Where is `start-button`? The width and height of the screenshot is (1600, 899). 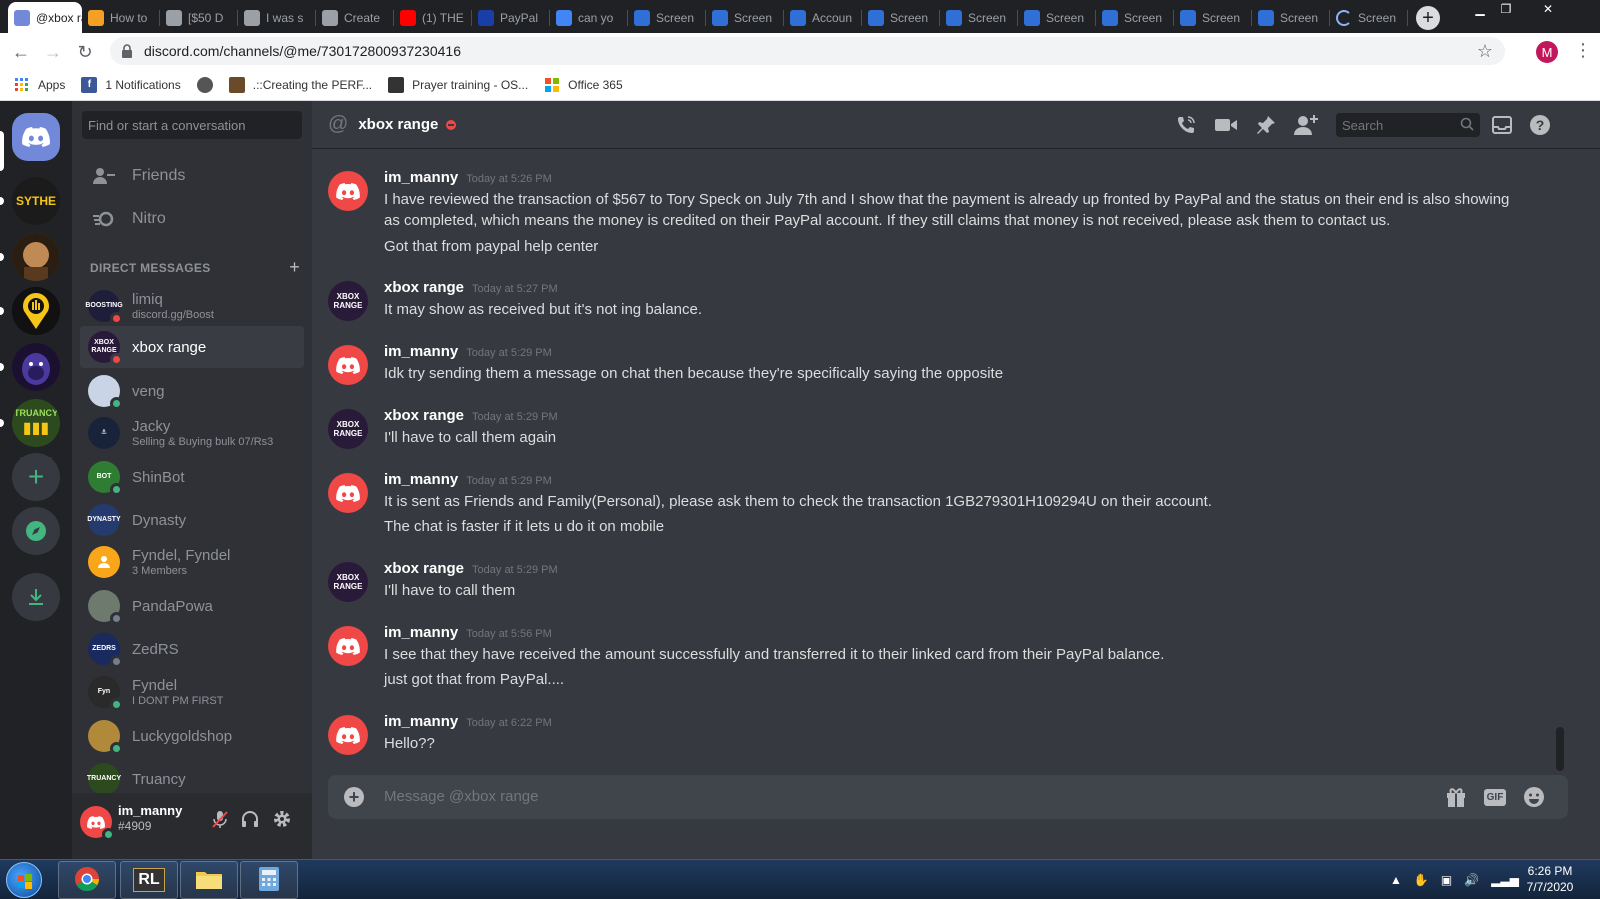 start-button is located at coordinates (24, 880).